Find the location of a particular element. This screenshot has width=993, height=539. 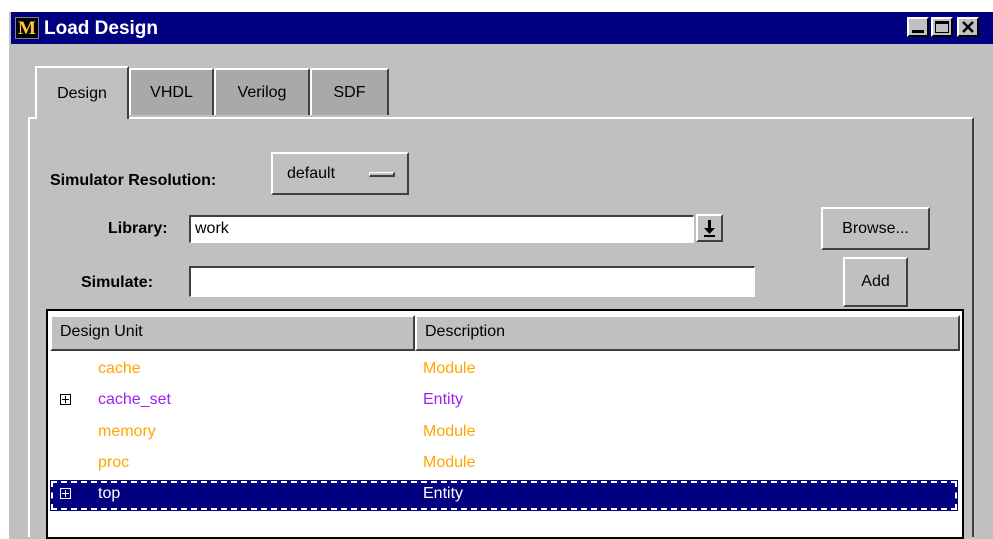

title-bar: M Load Design is located at coordinates (502, 28).